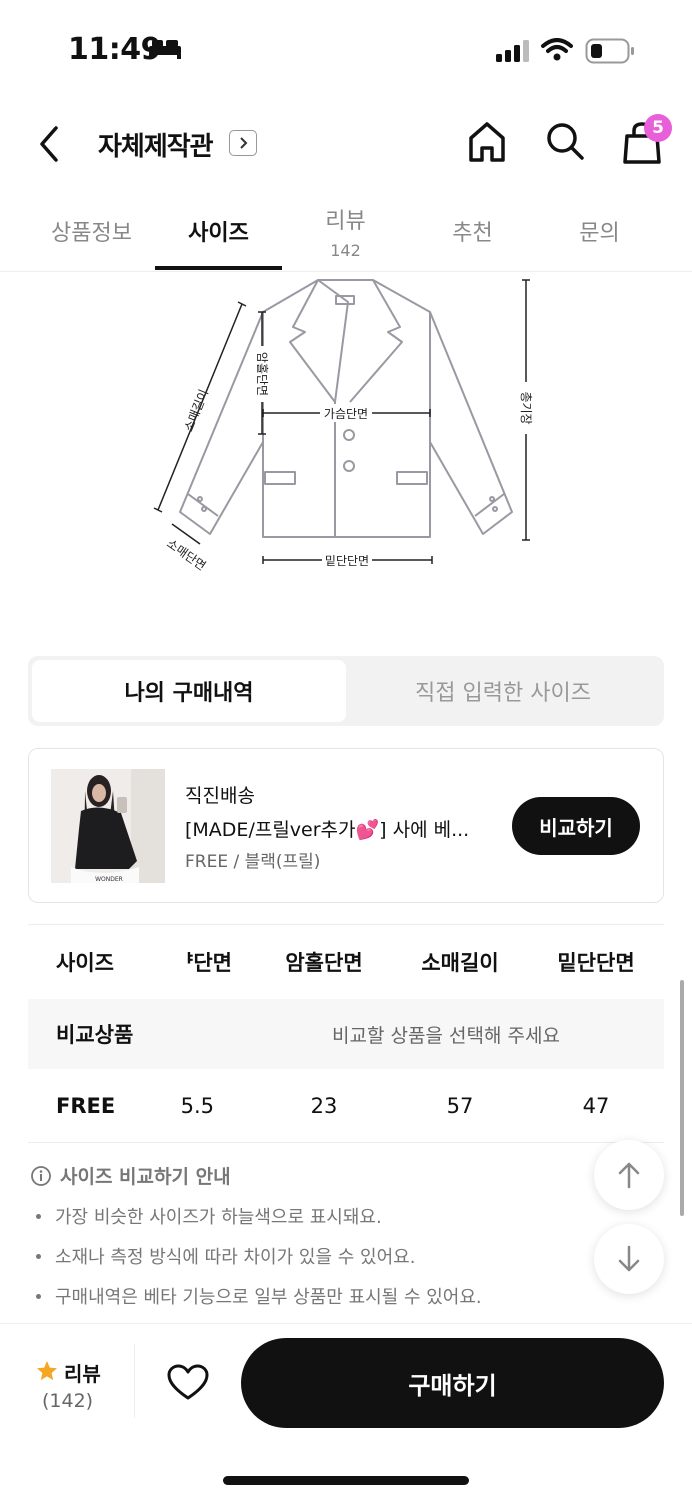 This screenshot has height=1500, width=692. What do you see at coordinates (324, 963) in the screenshot?
I see `table-header: 암홀단면` at bounding box center [324, 963].